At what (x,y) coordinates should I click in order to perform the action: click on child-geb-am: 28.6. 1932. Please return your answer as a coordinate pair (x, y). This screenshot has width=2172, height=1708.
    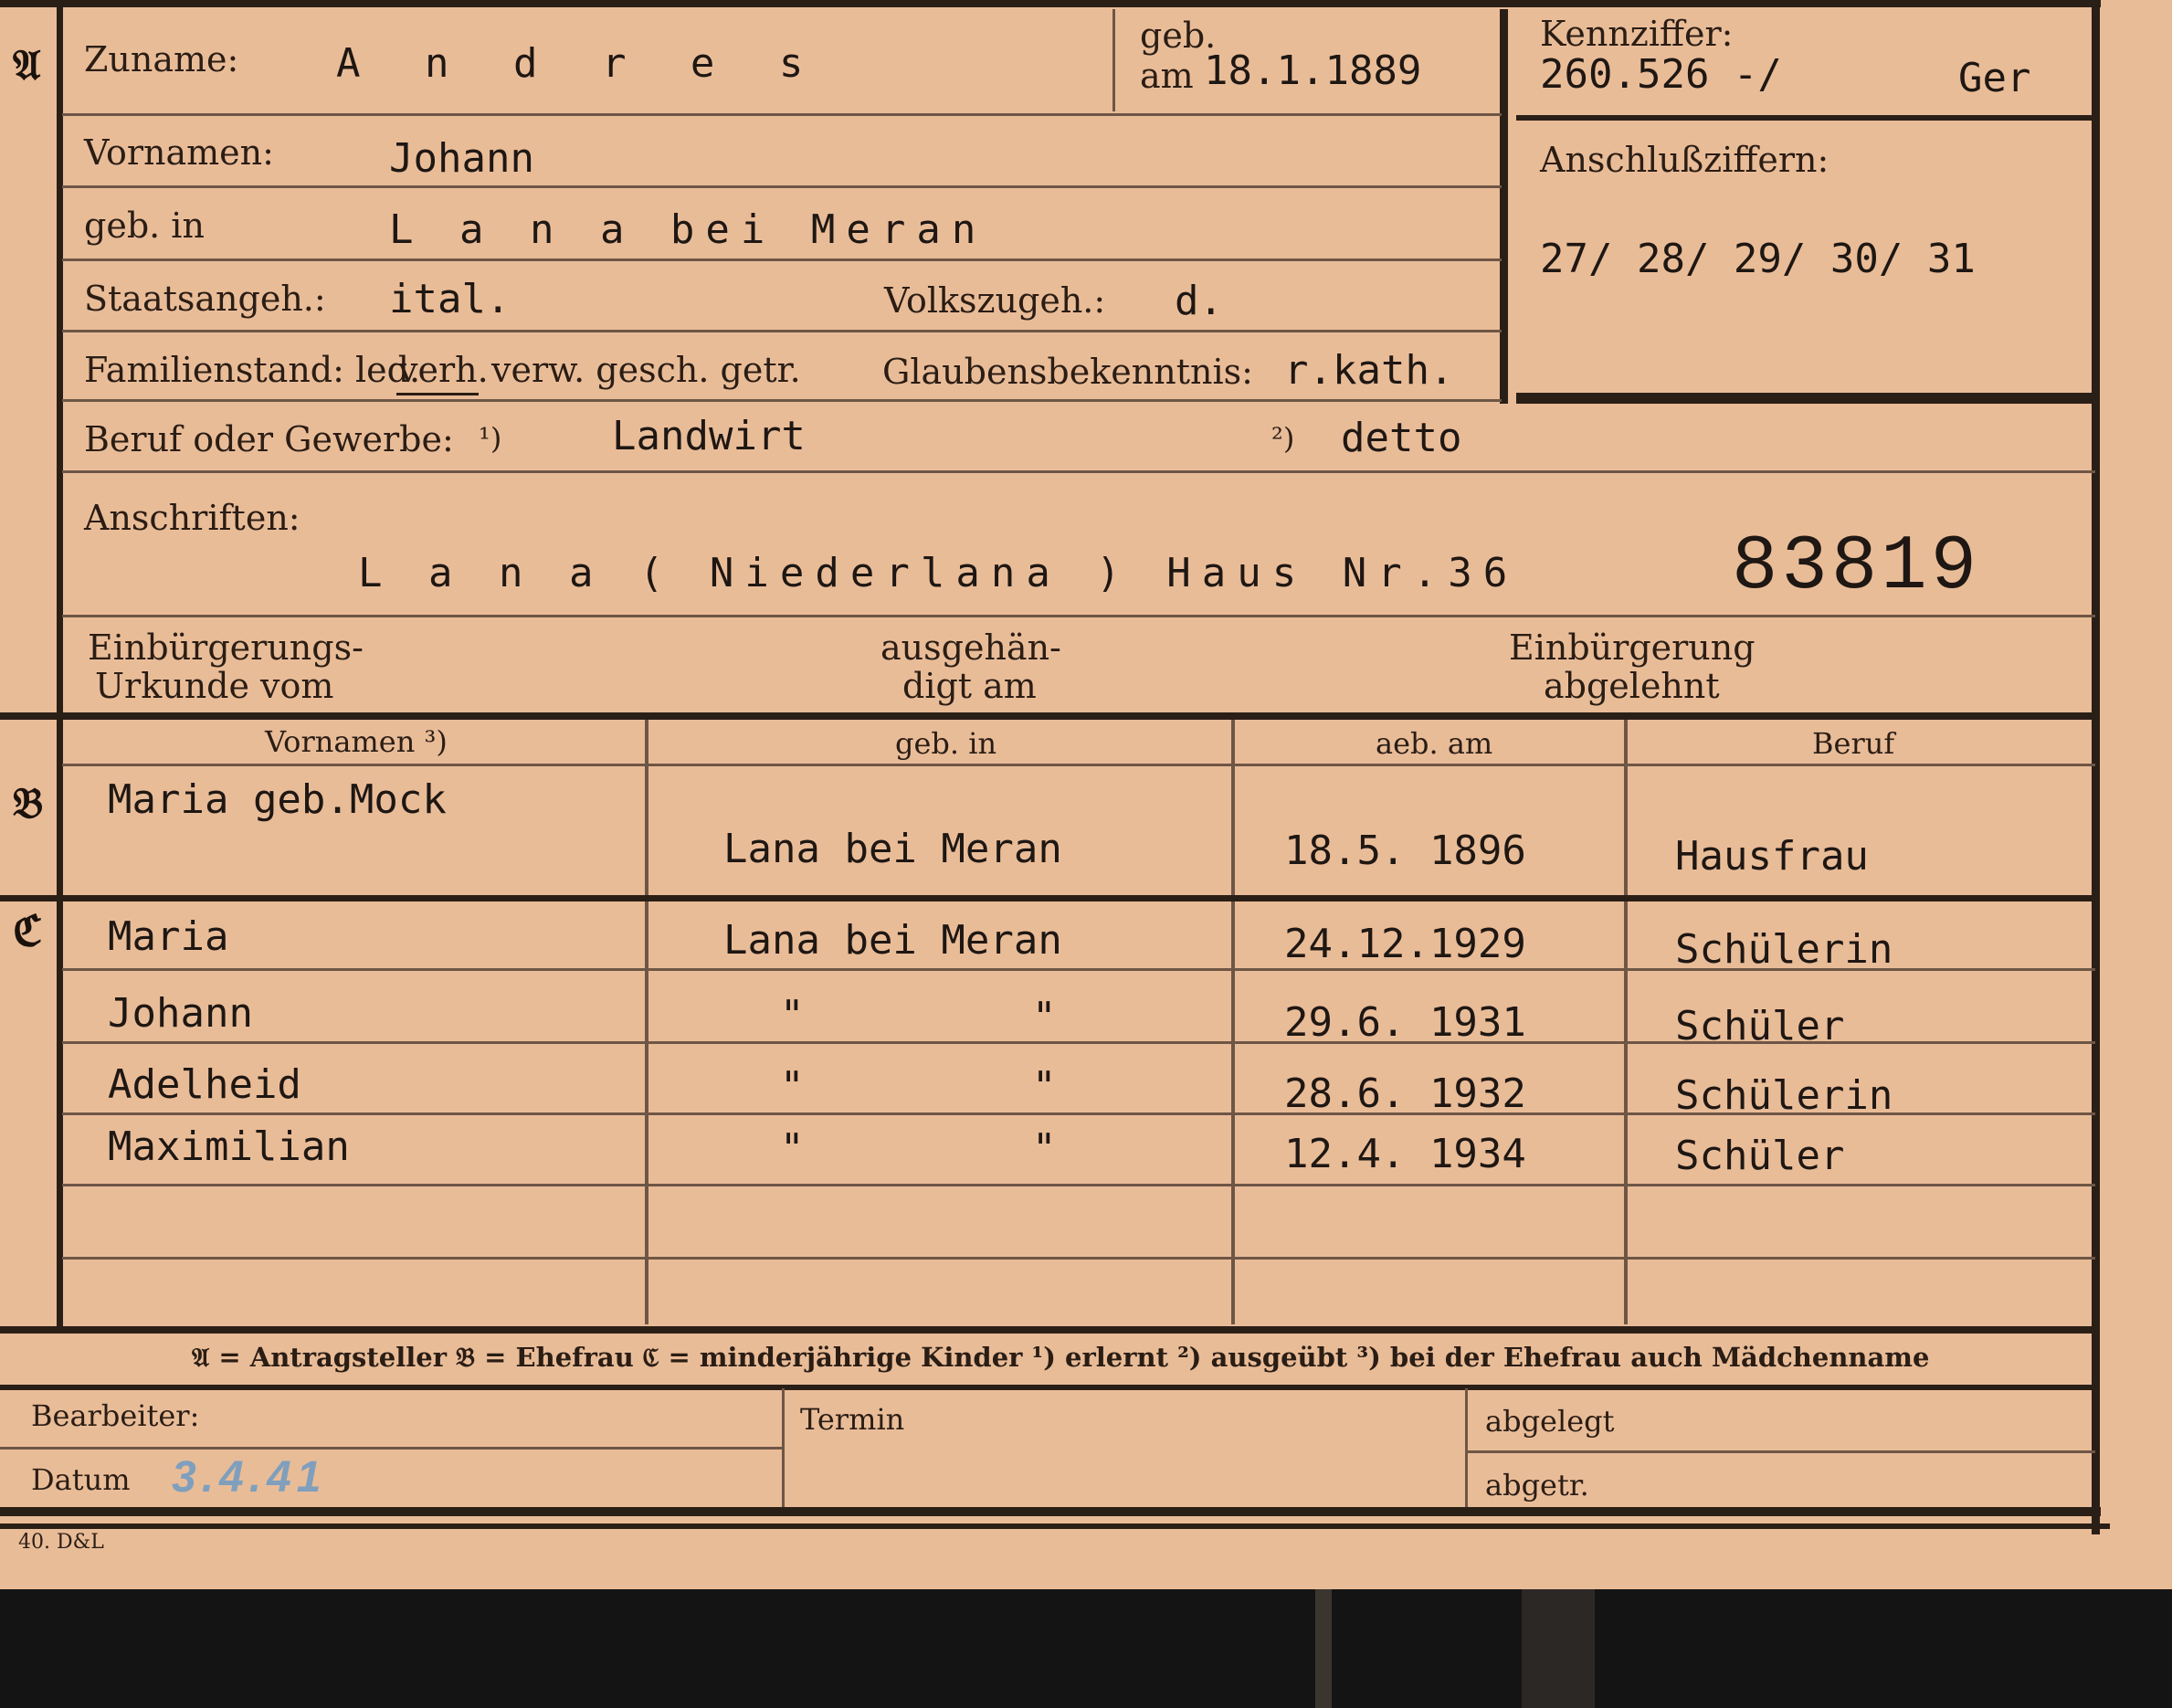
    Looking at the image, I should click on (1405, 1093).